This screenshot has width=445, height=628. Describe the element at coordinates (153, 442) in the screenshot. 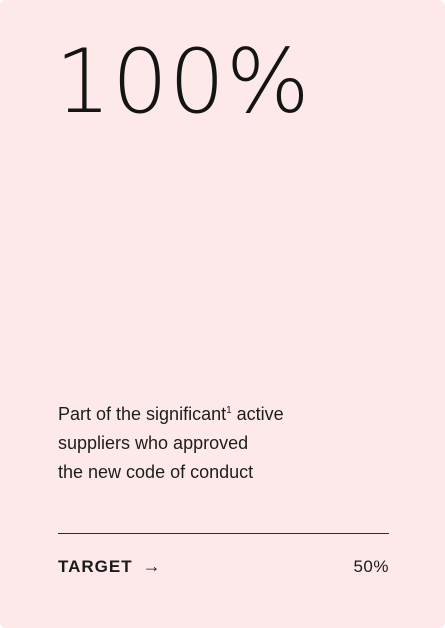

I see `description-line2: suppliers who approved` at that location.